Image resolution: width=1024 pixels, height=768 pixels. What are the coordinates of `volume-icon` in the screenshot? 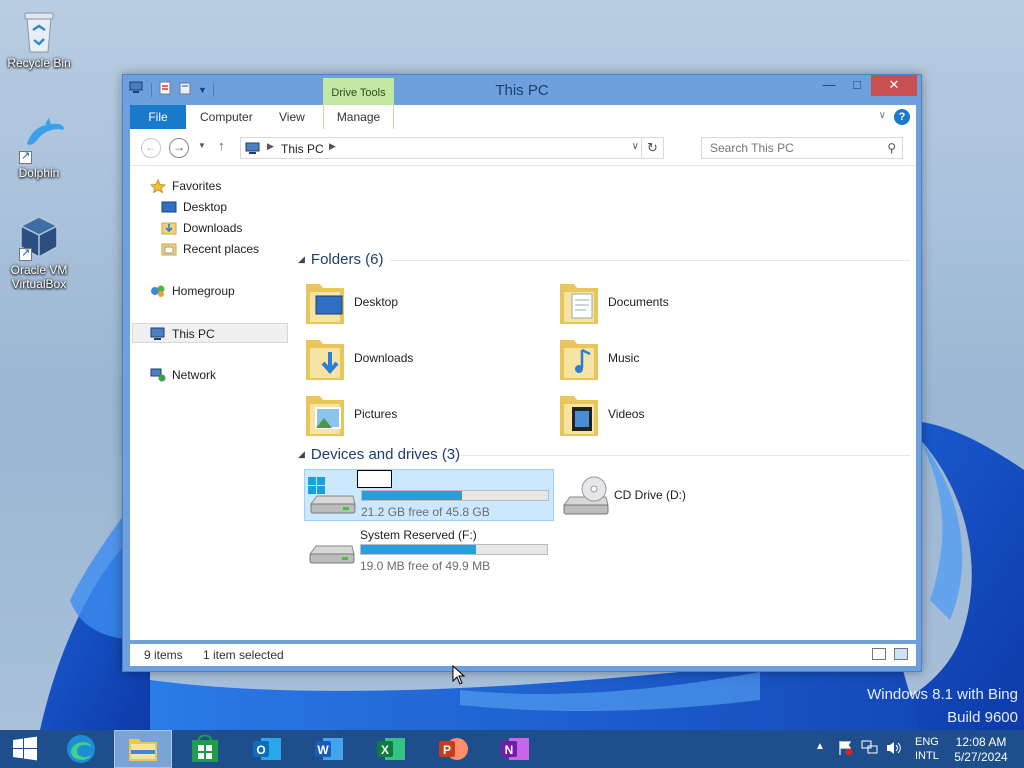 It's located at (894, 754).